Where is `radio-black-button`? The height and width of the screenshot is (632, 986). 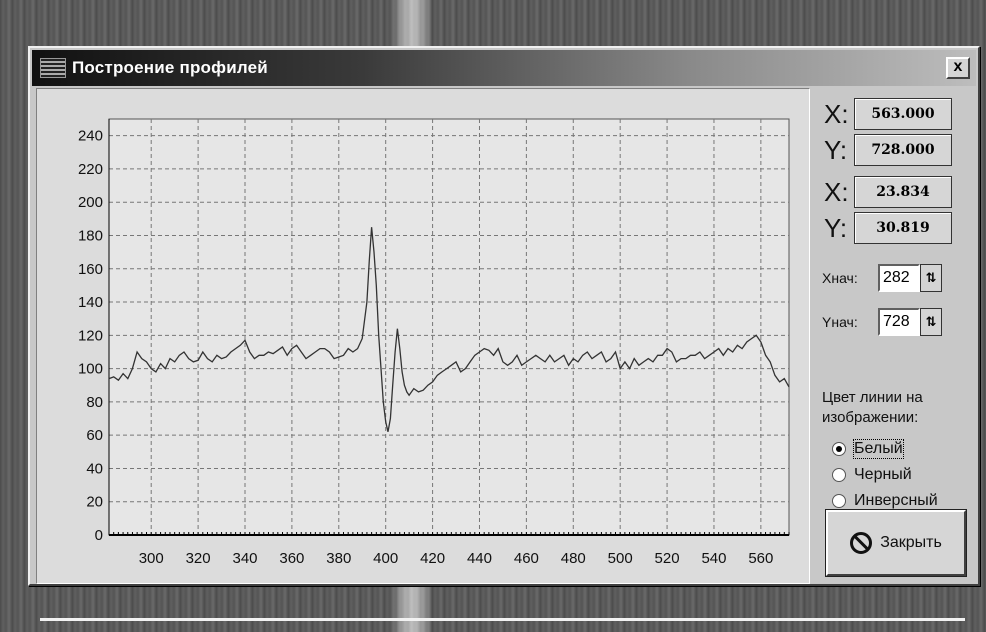 radio-black-button is located at coordinates (839, 475).